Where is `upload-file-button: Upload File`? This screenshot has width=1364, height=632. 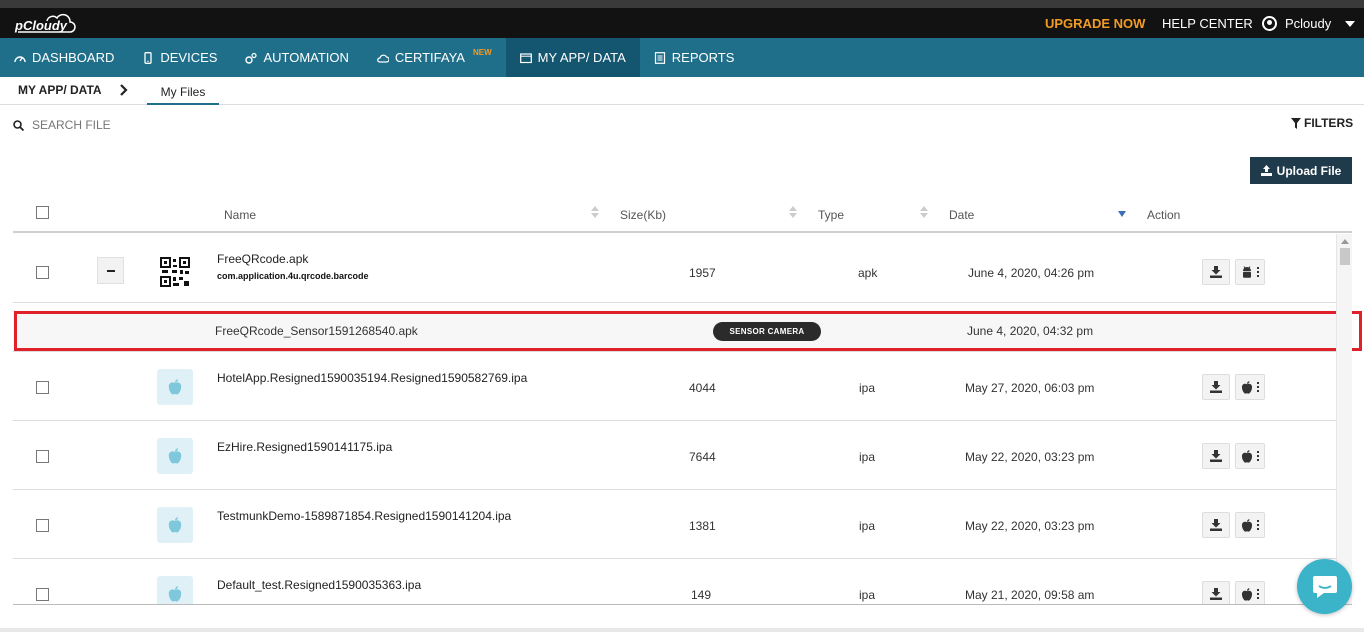 upload-file-button: Upload File is located at coordinates (1301, 170).